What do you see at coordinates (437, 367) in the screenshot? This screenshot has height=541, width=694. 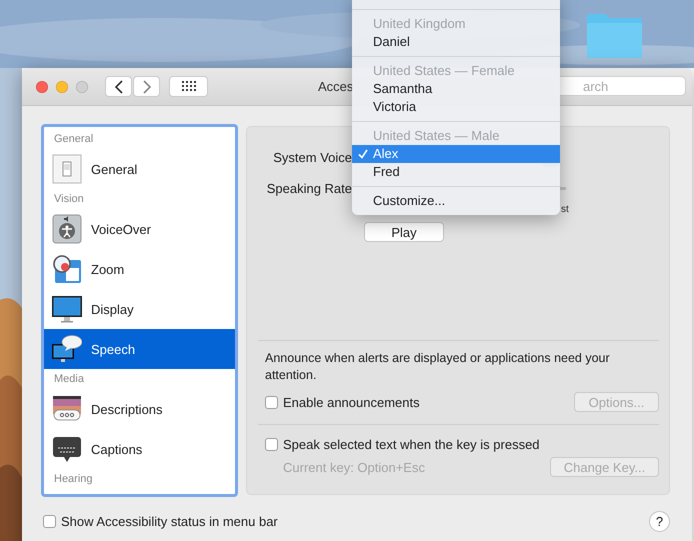 I see `announce-description: Announce when alerts are displayed or applications need your attention.` at bounding box center [437, 367].